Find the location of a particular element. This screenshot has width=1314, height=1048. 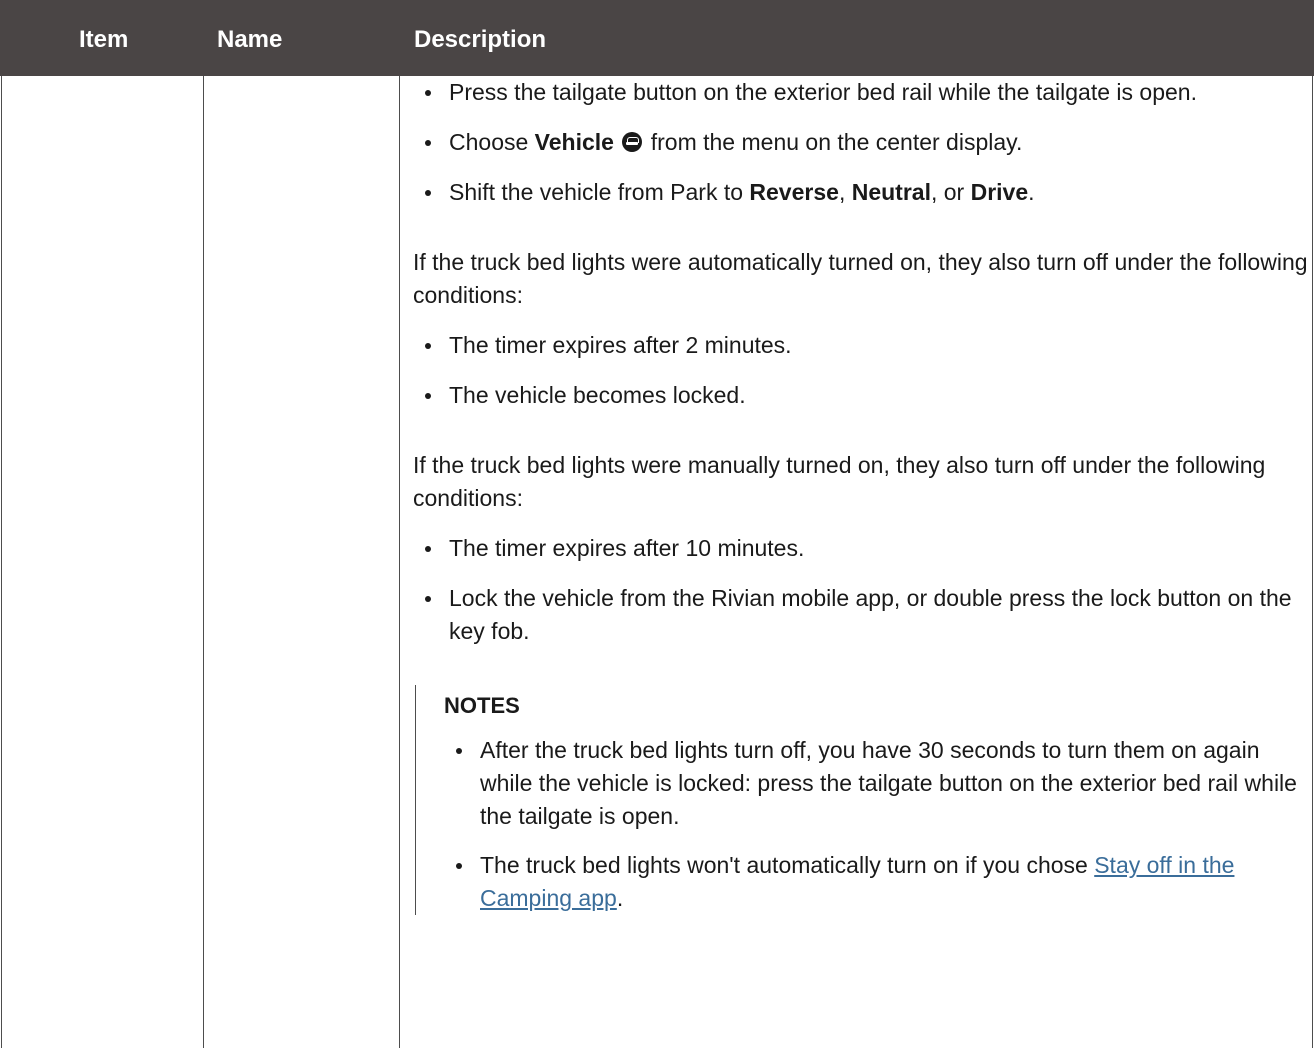

cell-border-left is located at coordinates (1, 562).